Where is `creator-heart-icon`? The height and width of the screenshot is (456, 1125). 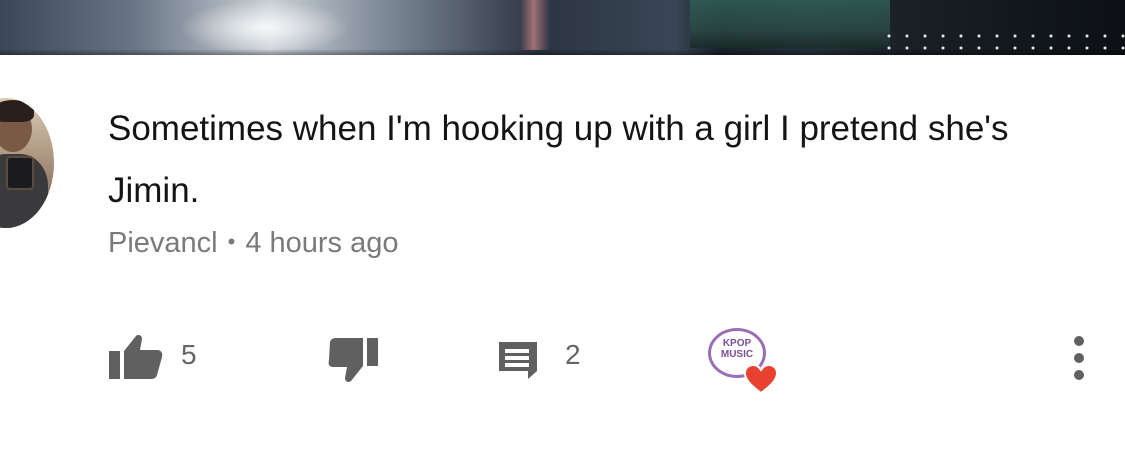 creator-heart-icon is located at coordinates (761, 379).